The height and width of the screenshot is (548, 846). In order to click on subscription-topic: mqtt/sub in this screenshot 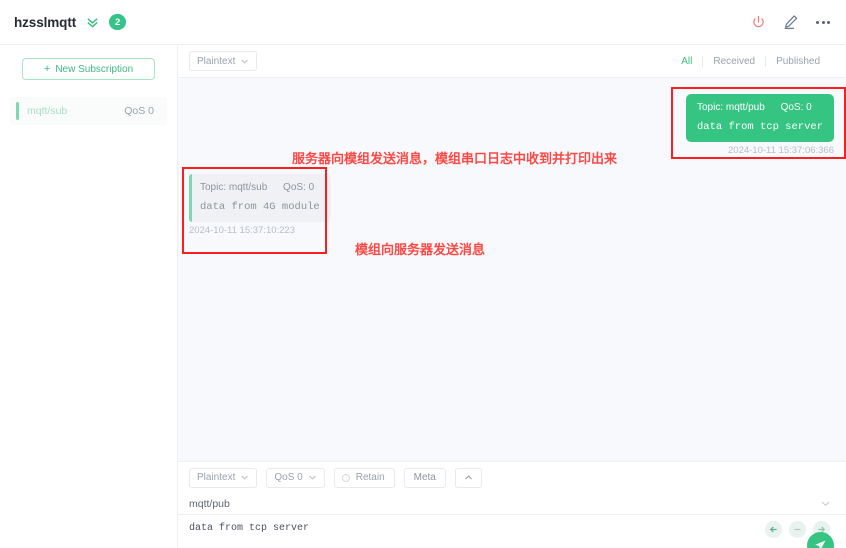, I will do `click(47, 111)`.